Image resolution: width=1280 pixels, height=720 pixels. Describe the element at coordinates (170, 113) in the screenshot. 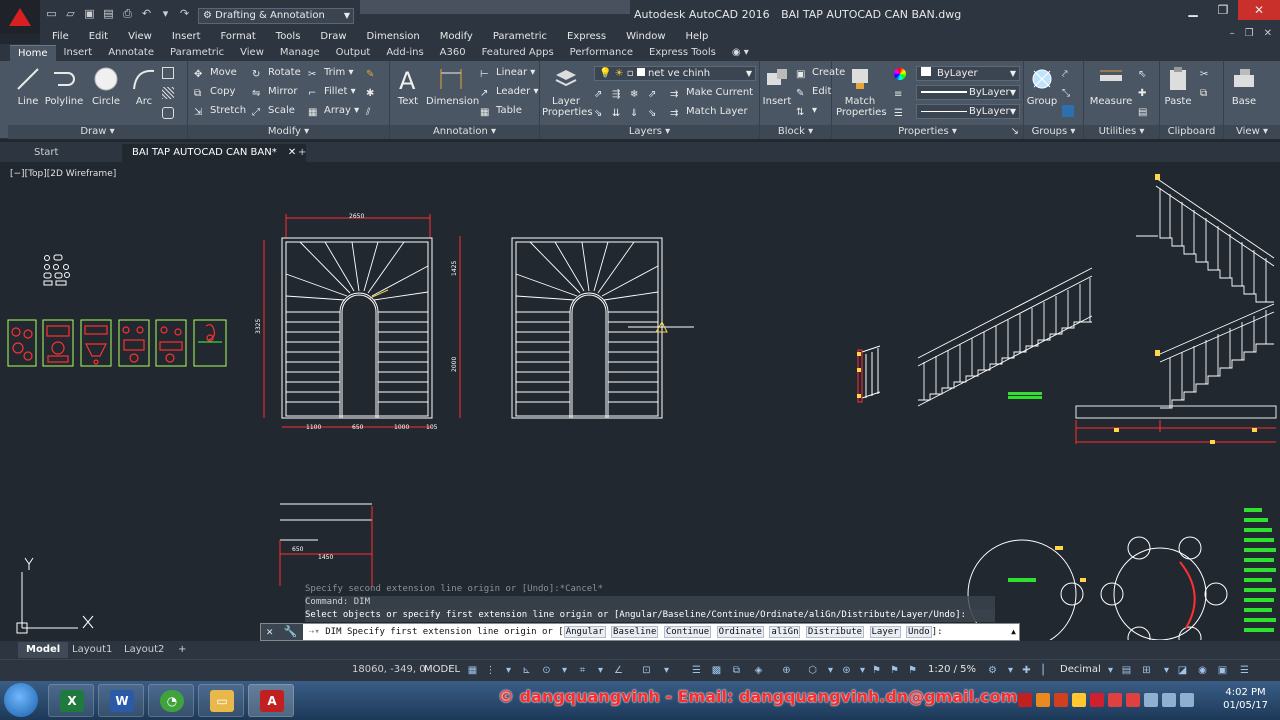

I see `region-button` at that location.